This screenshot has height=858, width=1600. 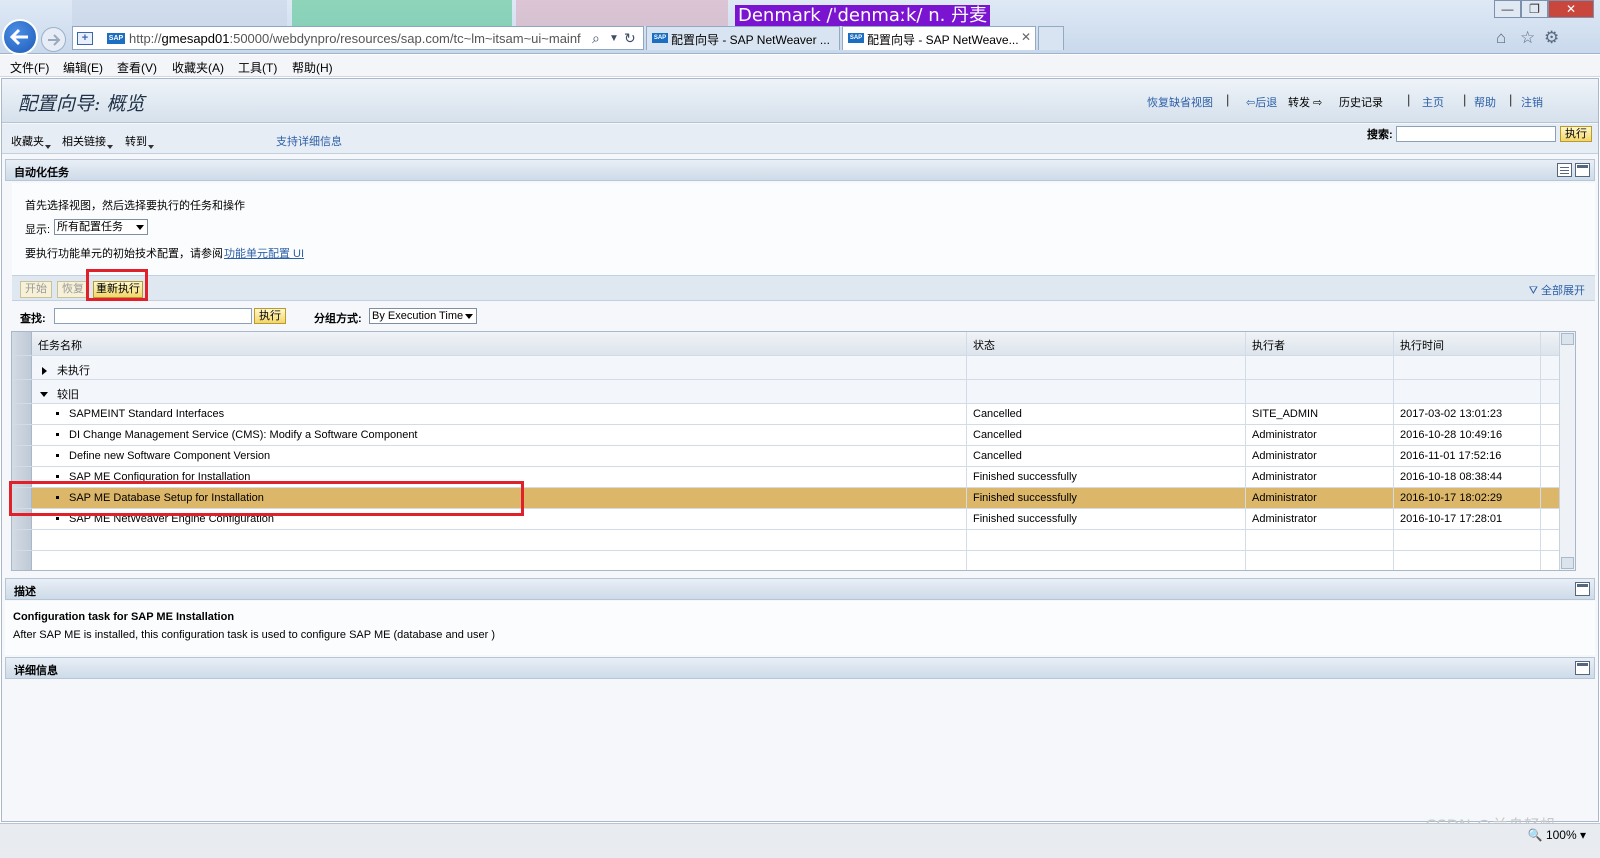 What do you see at coordinates (1467, 477) in the screenshot?
I see `task-time: 2016-10-18 08:38:44` at bounding box center [1467, 477].